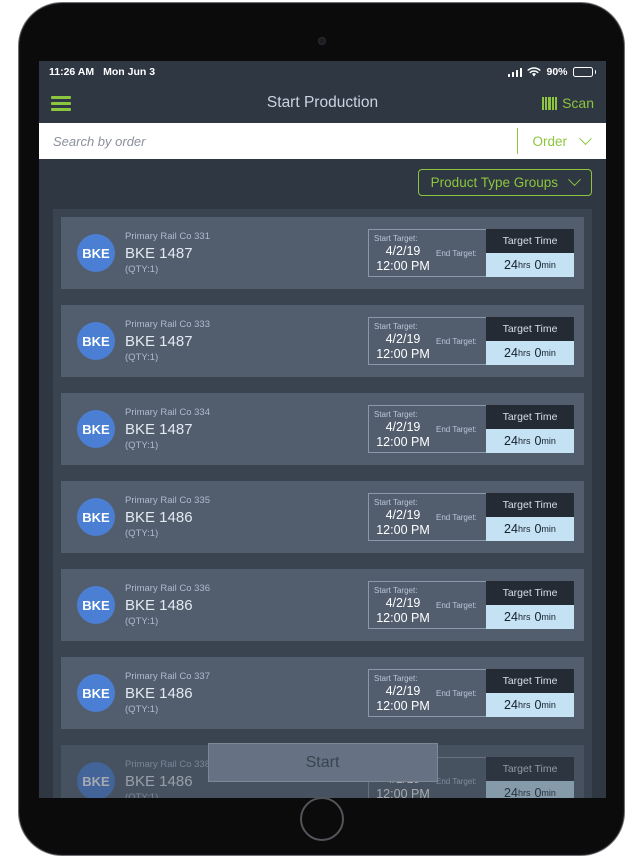 This screenshot has height=858, width=643. What do you see at coordinates (246, 605) in the screenshot?
I see `order-info: Primary Rail Co 336 BKE 1486 (QTY:1)` at bounding box center [246, 605].